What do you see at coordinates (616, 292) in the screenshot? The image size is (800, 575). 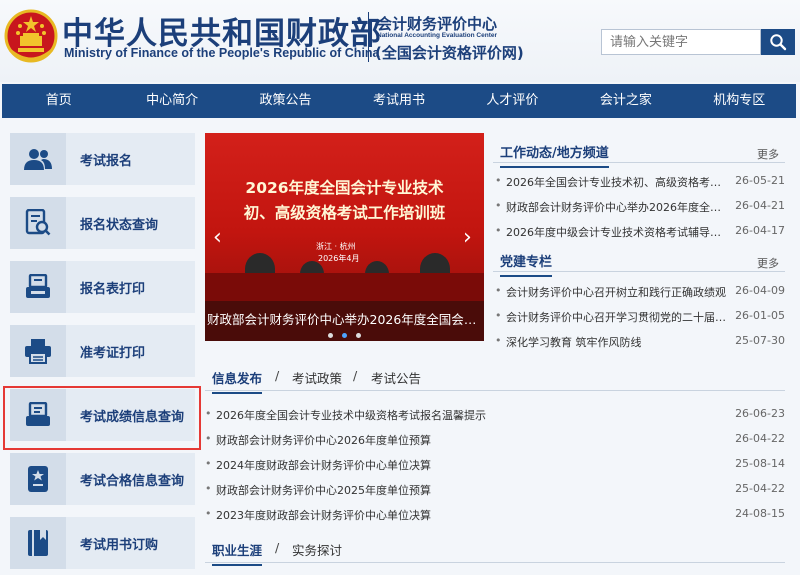 I see `news-title-link: 会计财务评价中心召开树立和践行正确政绩观` at bounding box center [616, 292].